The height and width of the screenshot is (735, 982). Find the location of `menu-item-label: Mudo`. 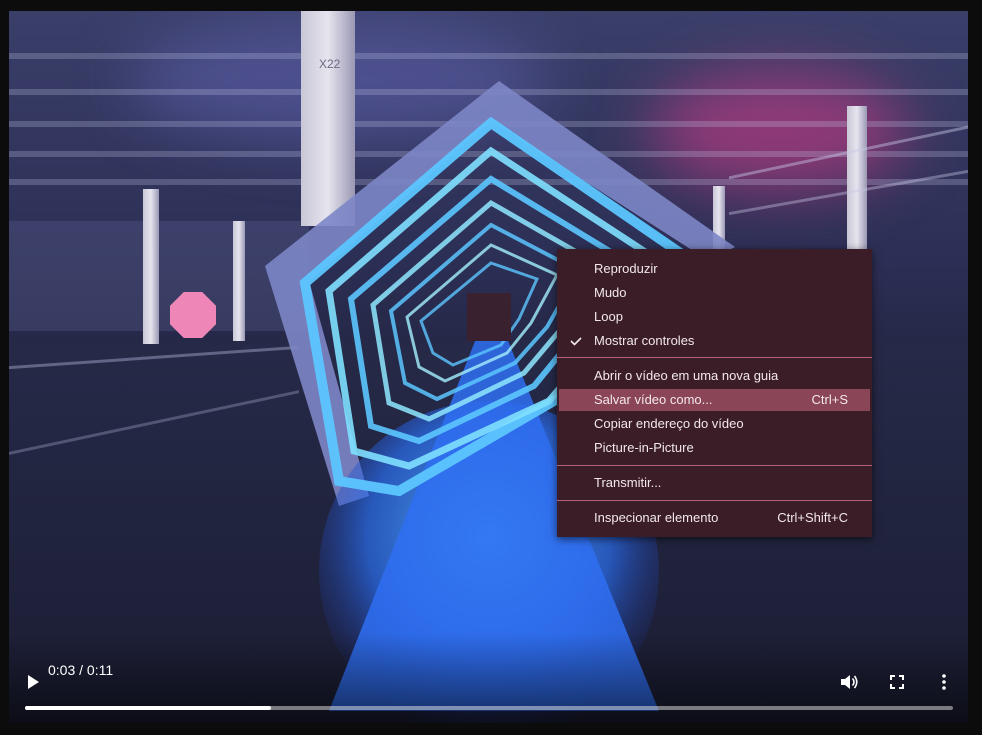

menu-item-label: Mudo is located at coordinates (610, 292).